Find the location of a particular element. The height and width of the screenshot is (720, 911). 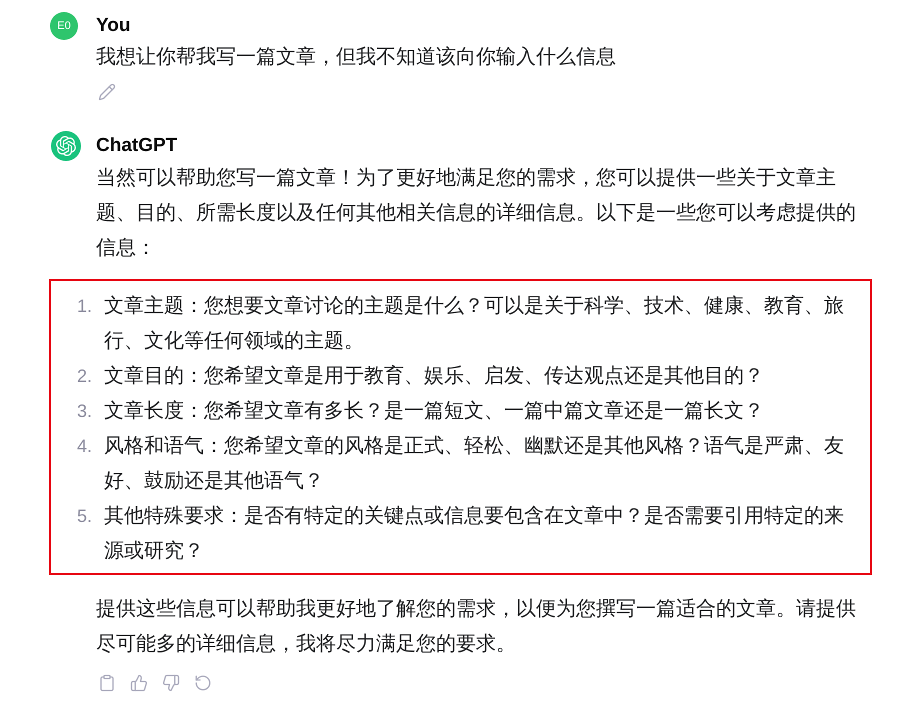

message-text: 当然可以帮助您写一篇文章！为了更好地满足您的需求，您可以提供一些关于文章主题、目的、所需长度以及任何其他相关信息的详细信息。以下是一些您可以考虑提供的信息： is located at coordinates (476, 213).